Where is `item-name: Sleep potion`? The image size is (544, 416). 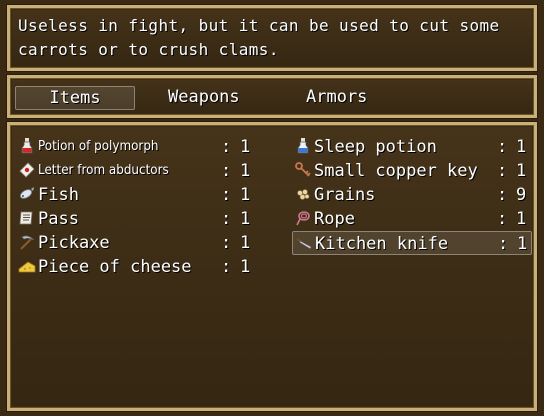 item-name: Sleep potion is located at coordinates (375, 147).